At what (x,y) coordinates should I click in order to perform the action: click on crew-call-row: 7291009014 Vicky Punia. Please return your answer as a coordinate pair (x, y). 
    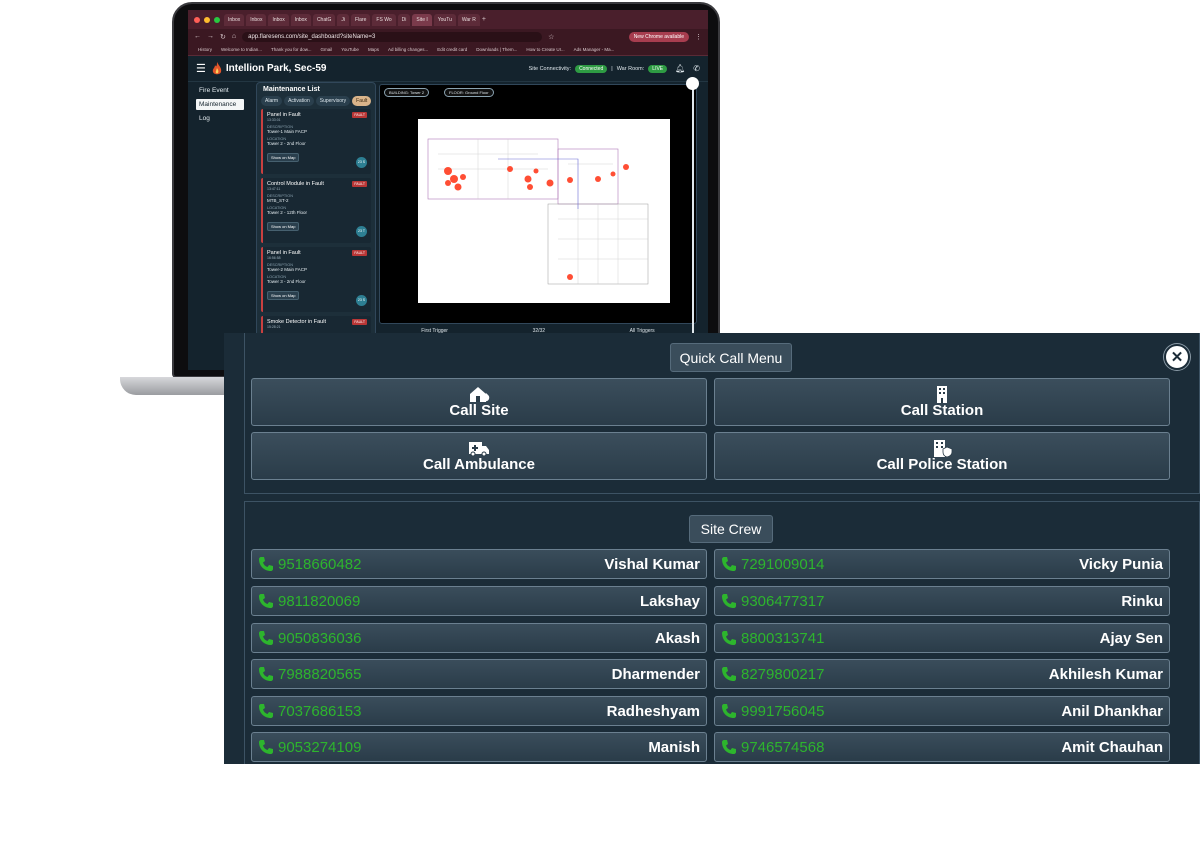
    Looking at the image, I should click on (942, 564).